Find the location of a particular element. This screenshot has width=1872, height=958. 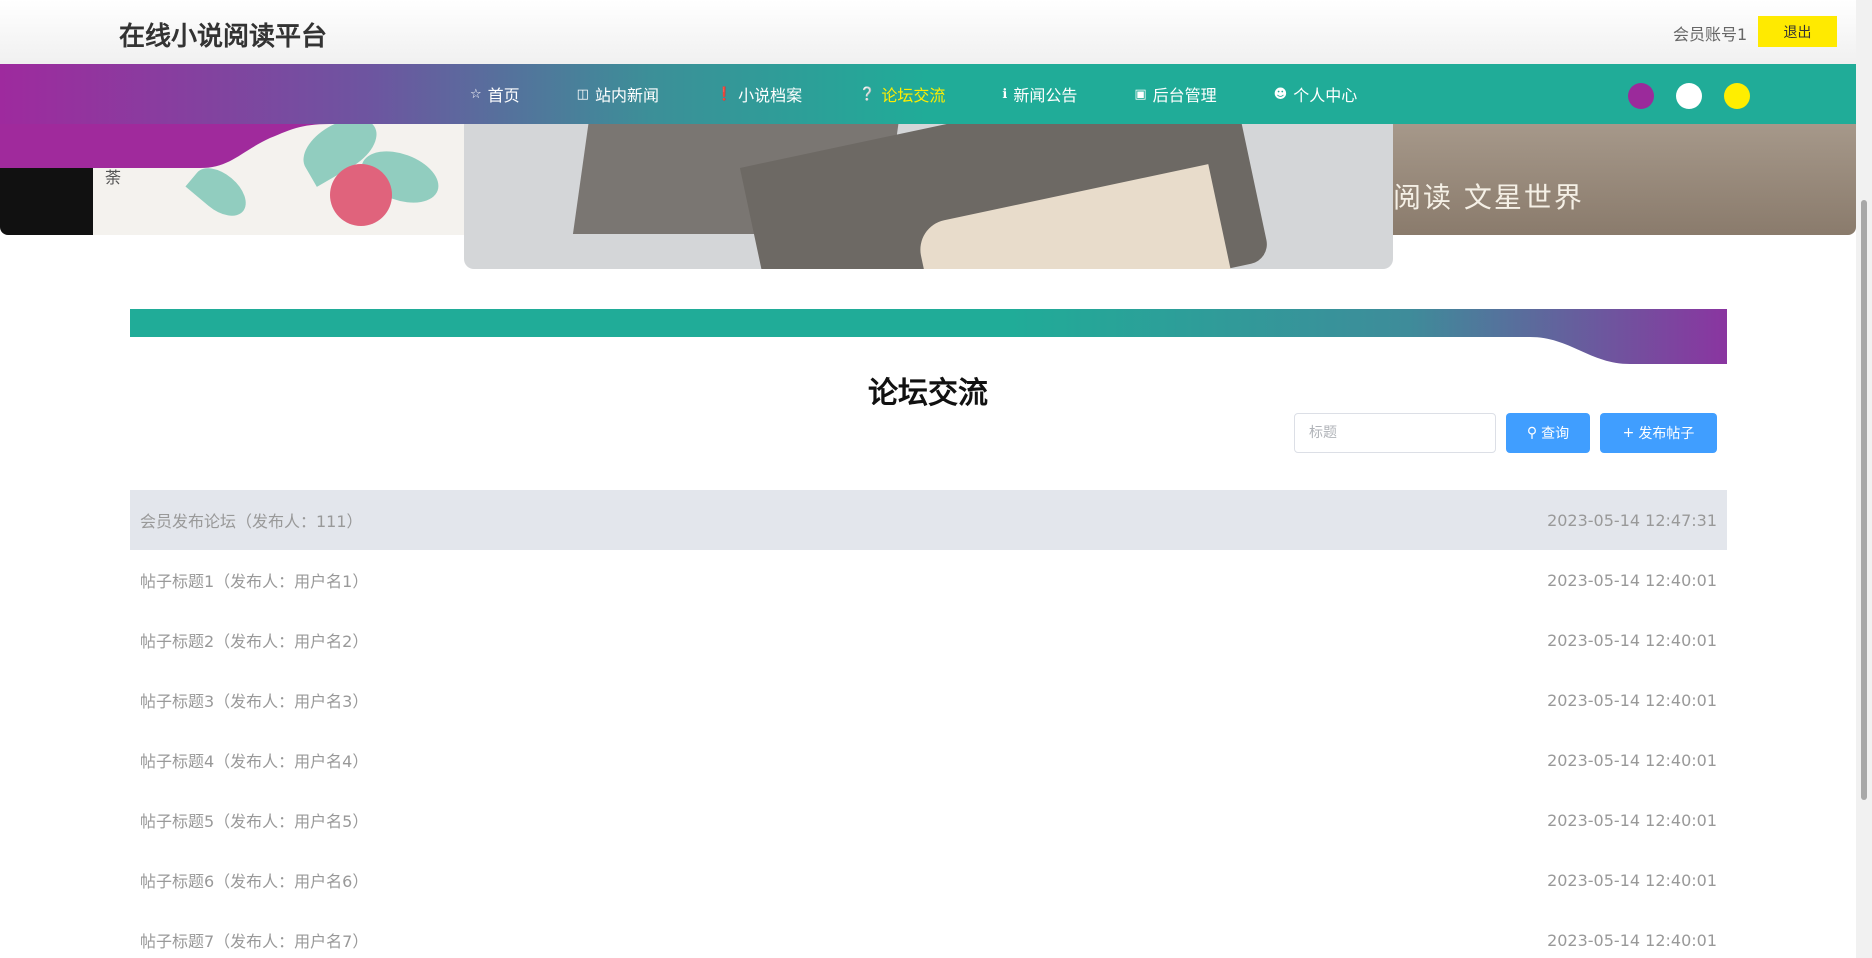

publish-post-button: + 发布帖子 is located at coordinates (1658, 433).